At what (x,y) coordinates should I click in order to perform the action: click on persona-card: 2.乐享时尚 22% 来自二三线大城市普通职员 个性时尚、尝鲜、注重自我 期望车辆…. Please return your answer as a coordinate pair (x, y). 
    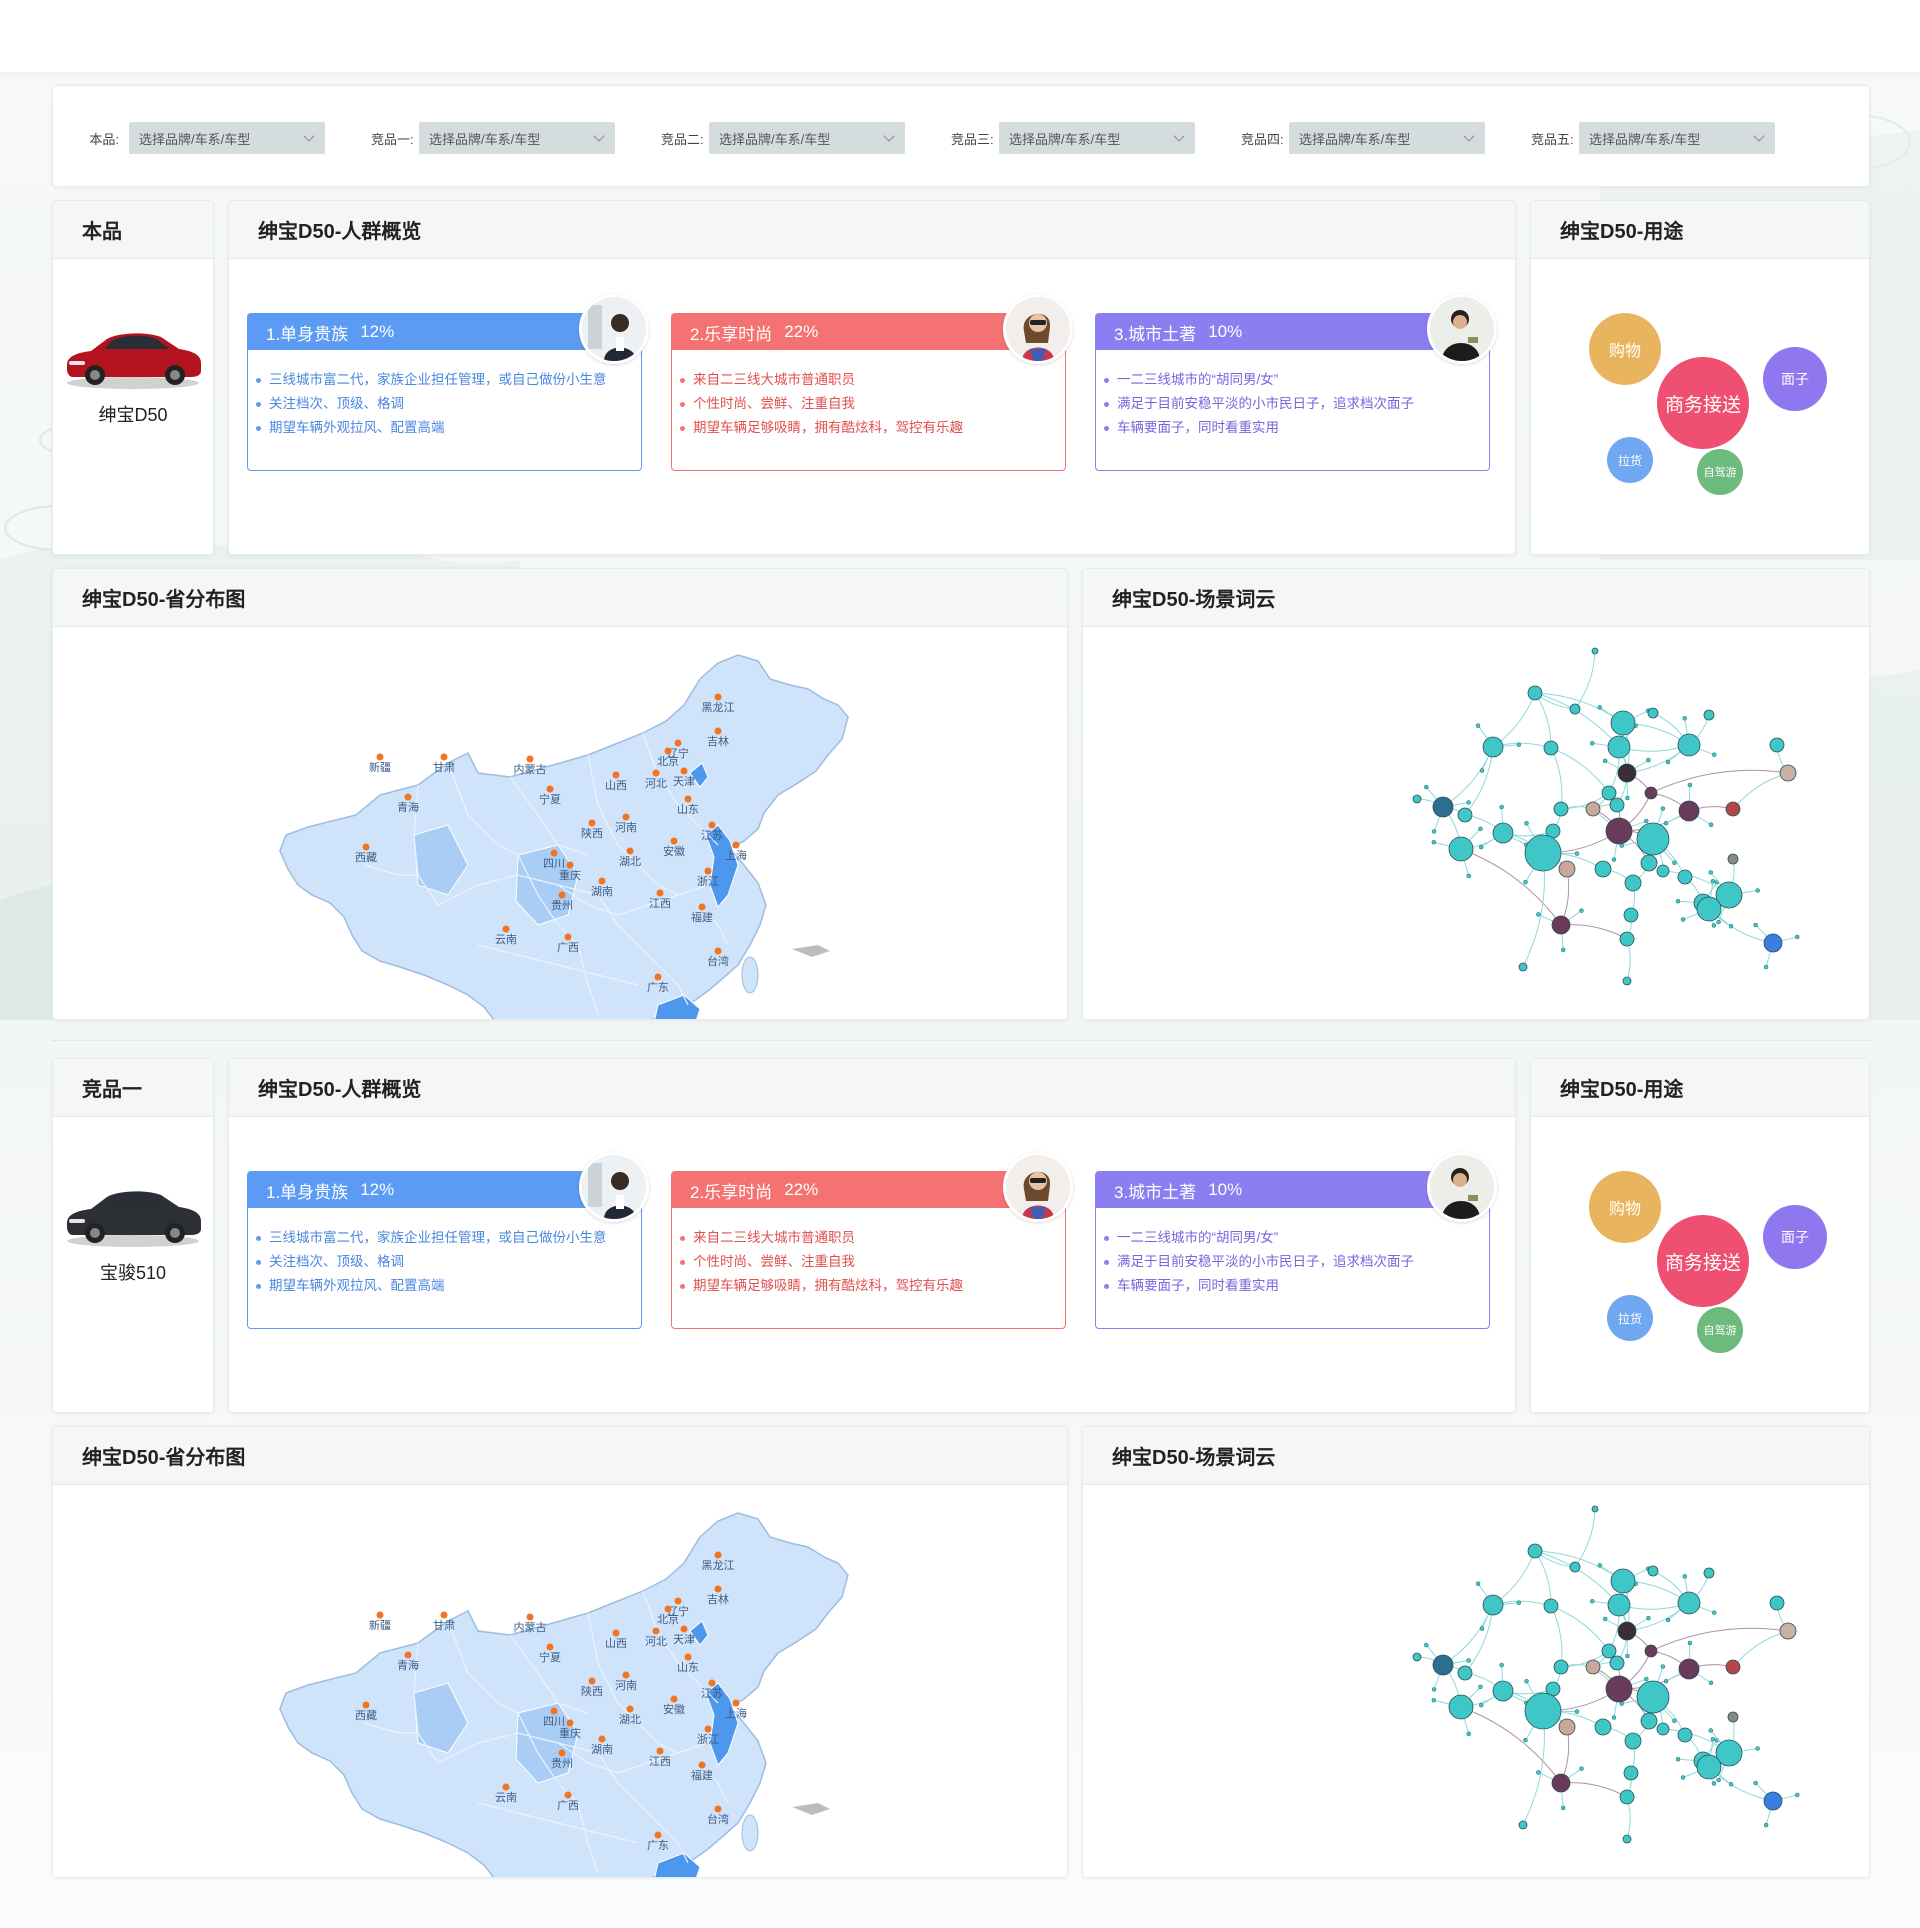
    Looking at the image, I should click on (872, 1240).